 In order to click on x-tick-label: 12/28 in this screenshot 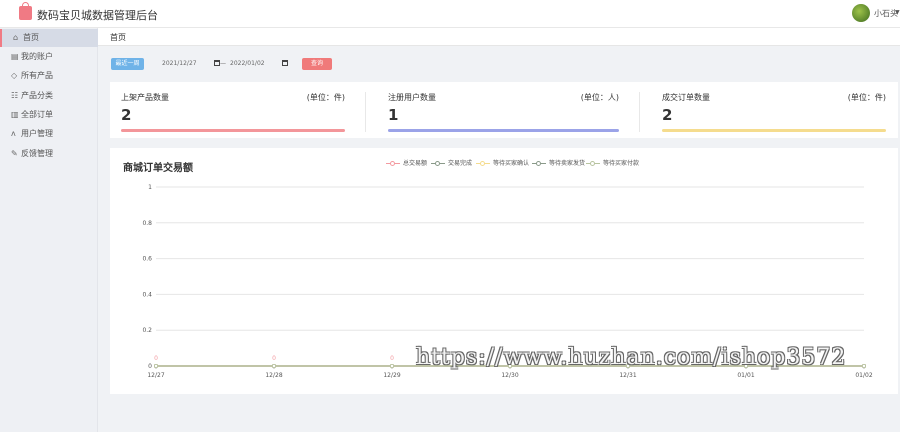, I will do `click(273, 375)`.